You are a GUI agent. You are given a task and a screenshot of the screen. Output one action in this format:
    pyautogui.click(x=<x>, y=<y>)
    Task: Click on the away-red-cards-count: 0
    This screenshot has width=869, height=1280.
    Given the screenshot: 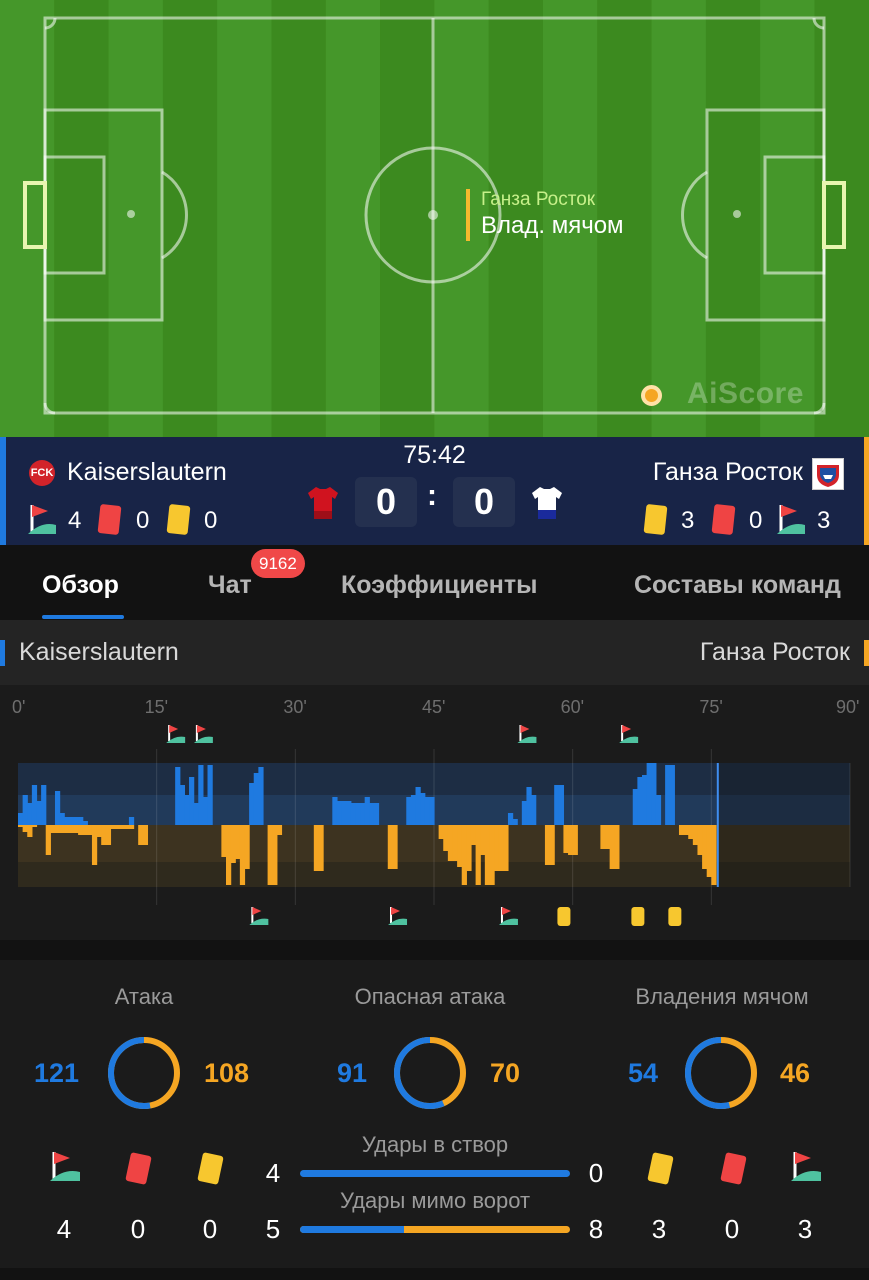 What is the action you would take?
    pyautogui.click(x=756, y=520)
    